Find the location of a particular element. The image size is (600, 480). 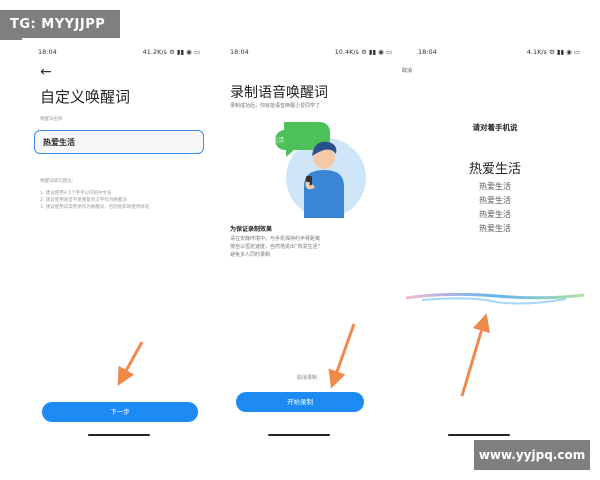

status-indicators: 10.4K/s ⚙ ▮▮ ◉ ▭ is located at coordinates (363, 52).